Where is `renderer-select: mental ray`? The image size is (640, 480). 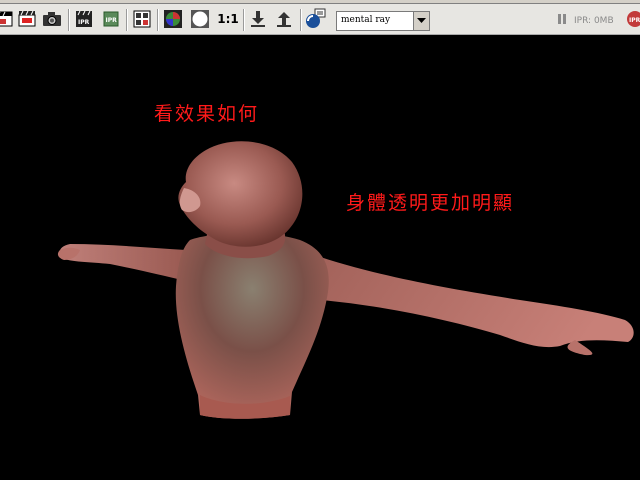
renderer-select: mental ray is located at coordinates (383, 21).